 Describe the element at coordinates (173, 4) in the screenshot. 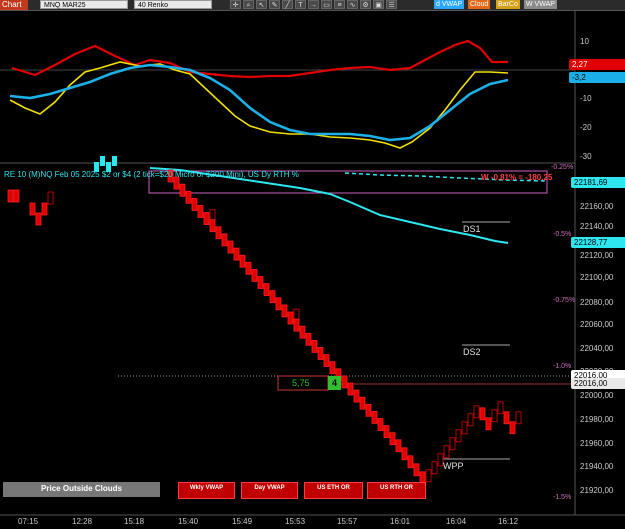

I see `bar-type-select: 40 Renko` at that location.